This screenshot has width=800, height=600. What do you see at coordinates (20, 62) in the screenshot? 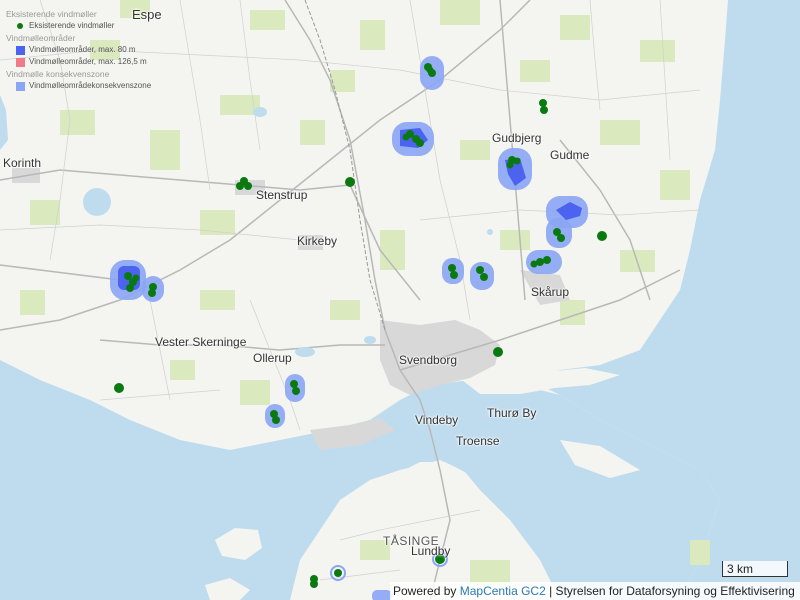
I see `area-126-swatch-icon` at bounding box center [20, 62].